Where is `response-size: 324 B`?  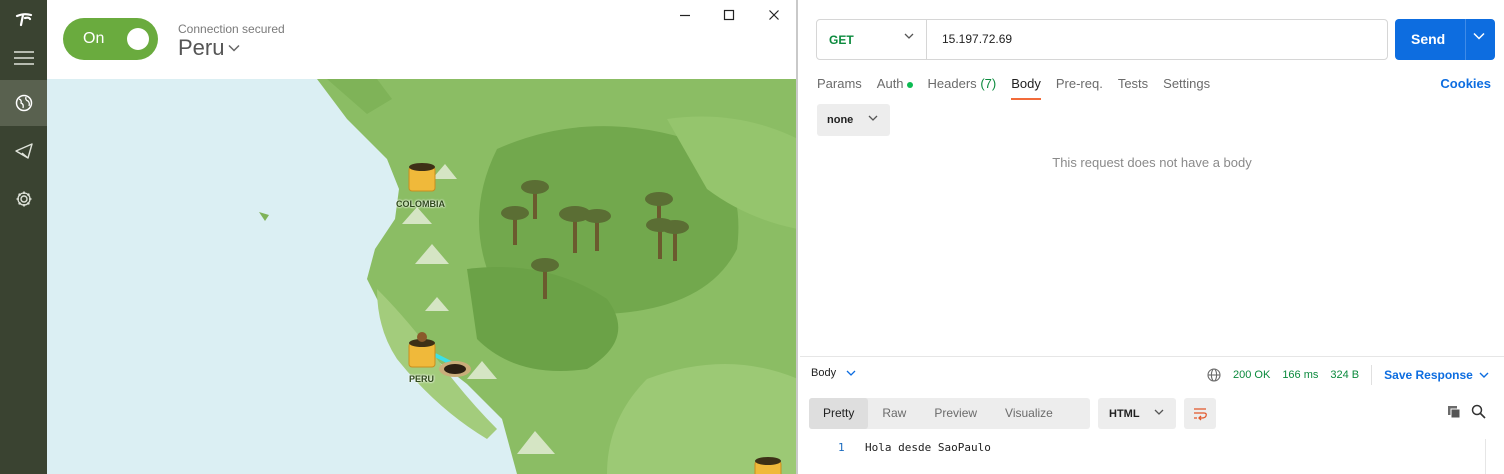
response-size: 324 B is located at coordinates (1344, 375).